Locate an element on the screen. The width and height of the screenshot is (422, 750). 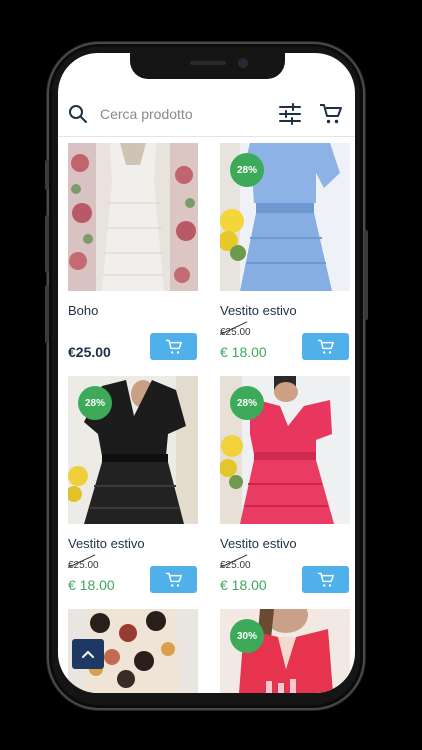
volume-up-button is located at coordinates (47, 244).